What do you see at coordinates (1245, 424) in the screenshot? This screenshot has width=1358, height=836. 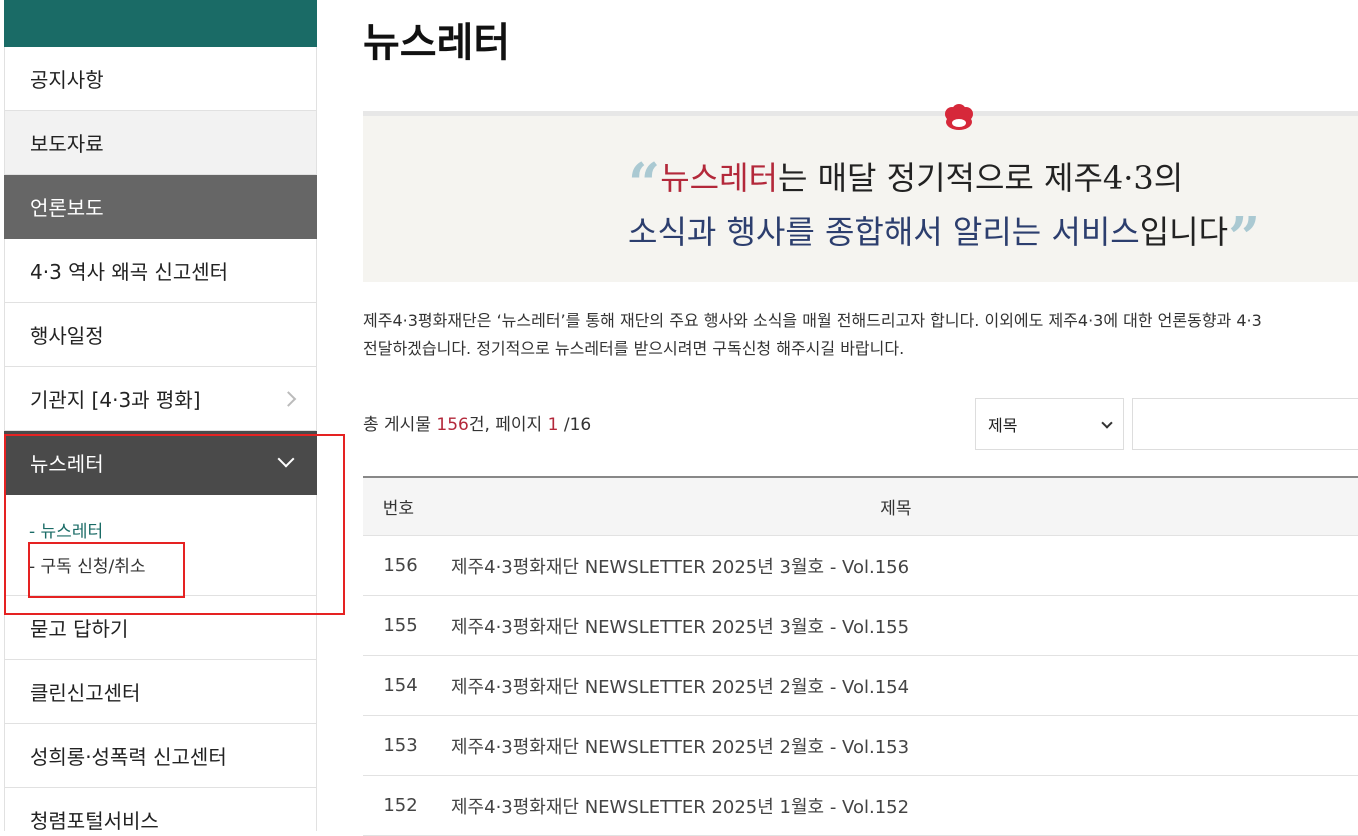 I see `search-input` at bounding box center [1245, 424].